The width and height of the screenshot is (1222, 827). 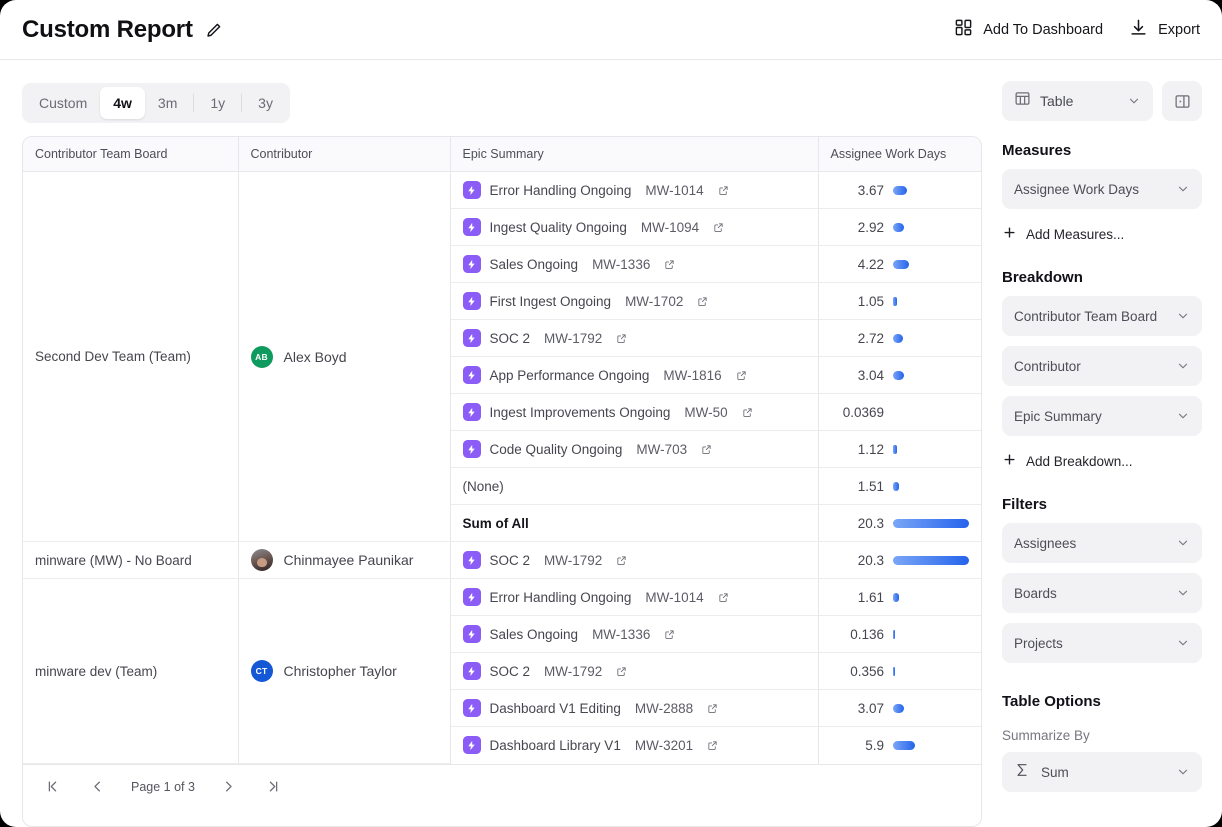 I want to click on epic-key: MW-50, so click(x=706, y=412).